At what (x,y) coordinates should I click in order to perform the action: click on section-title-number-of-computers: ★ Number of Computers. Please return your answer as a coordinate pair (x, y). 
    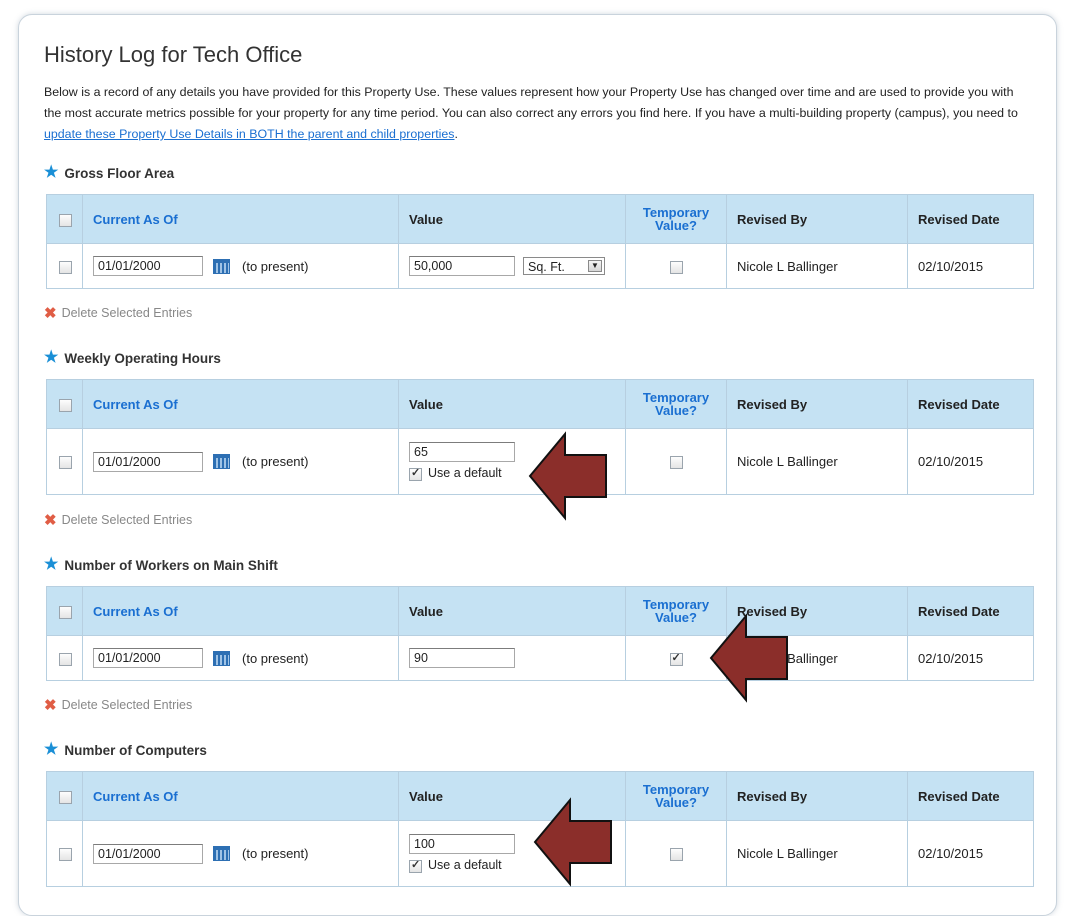
    Looking at the image, I should click on (125, 750).